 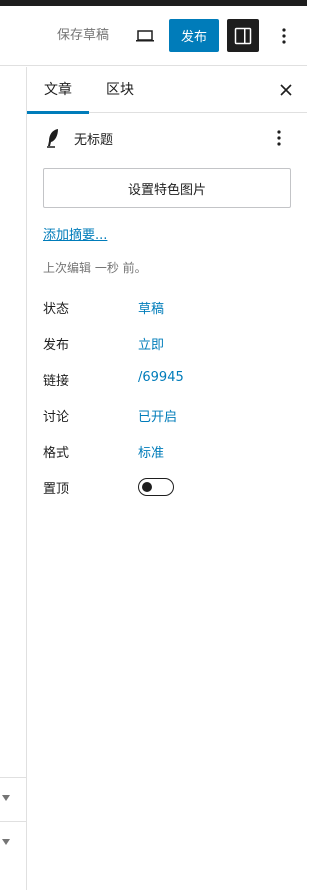 What do you see at coordinates (194, 35) in the screenshot?
I see `publish-button: 发布` at bounding box center [194, 35].